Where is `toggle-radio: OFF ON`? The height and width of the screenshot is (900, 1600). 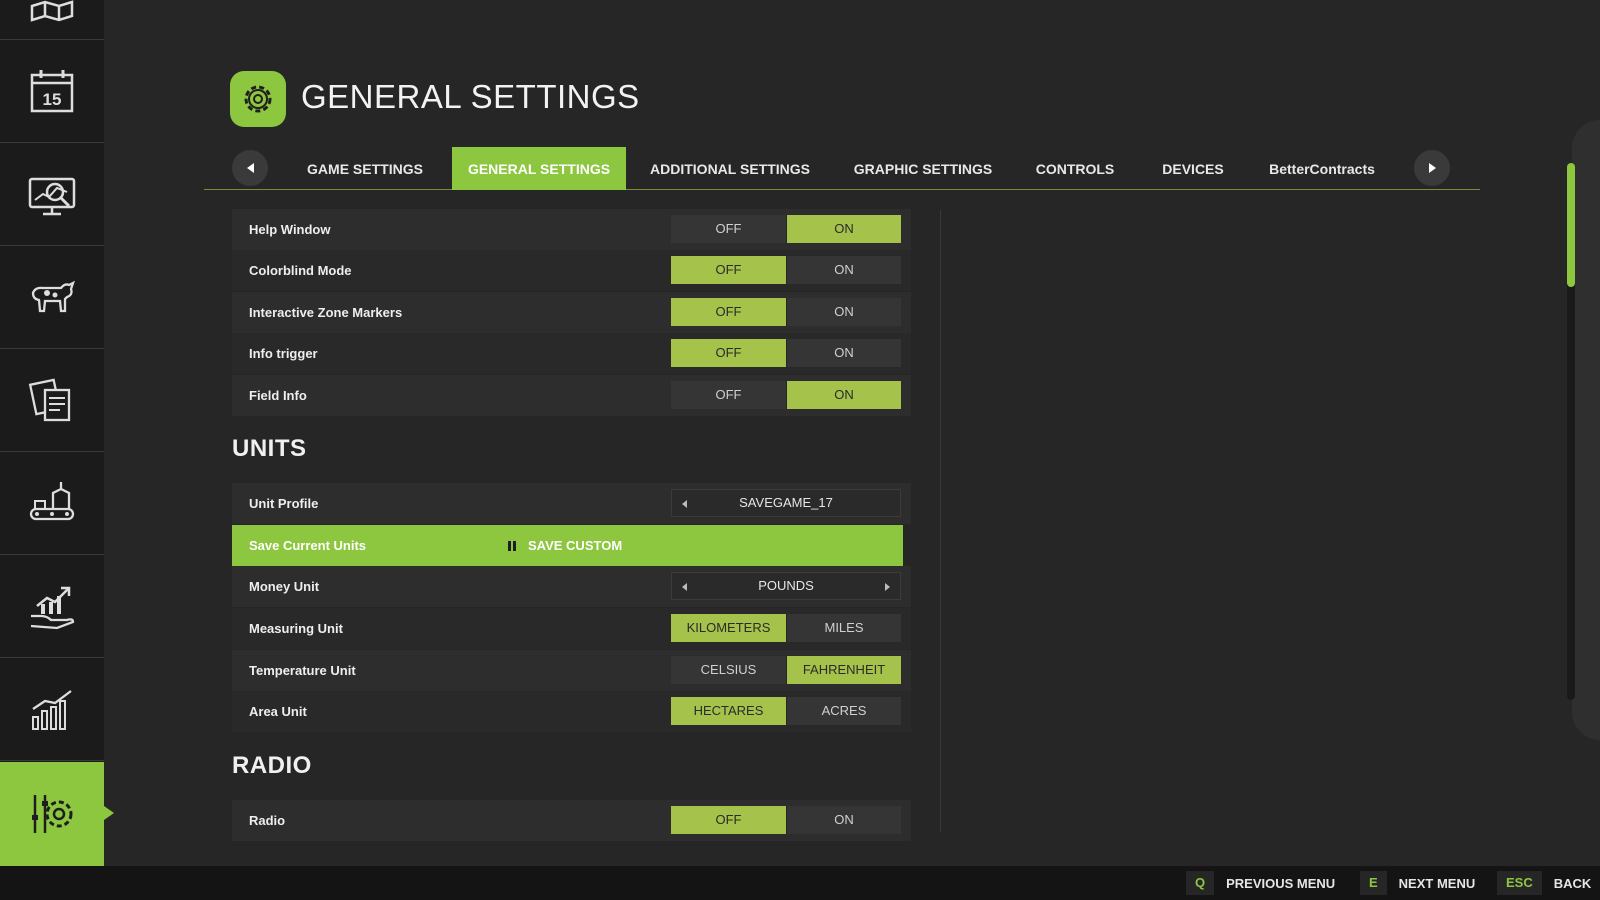
toggle-radio: OFF ON is located at coordinates (786, 820).